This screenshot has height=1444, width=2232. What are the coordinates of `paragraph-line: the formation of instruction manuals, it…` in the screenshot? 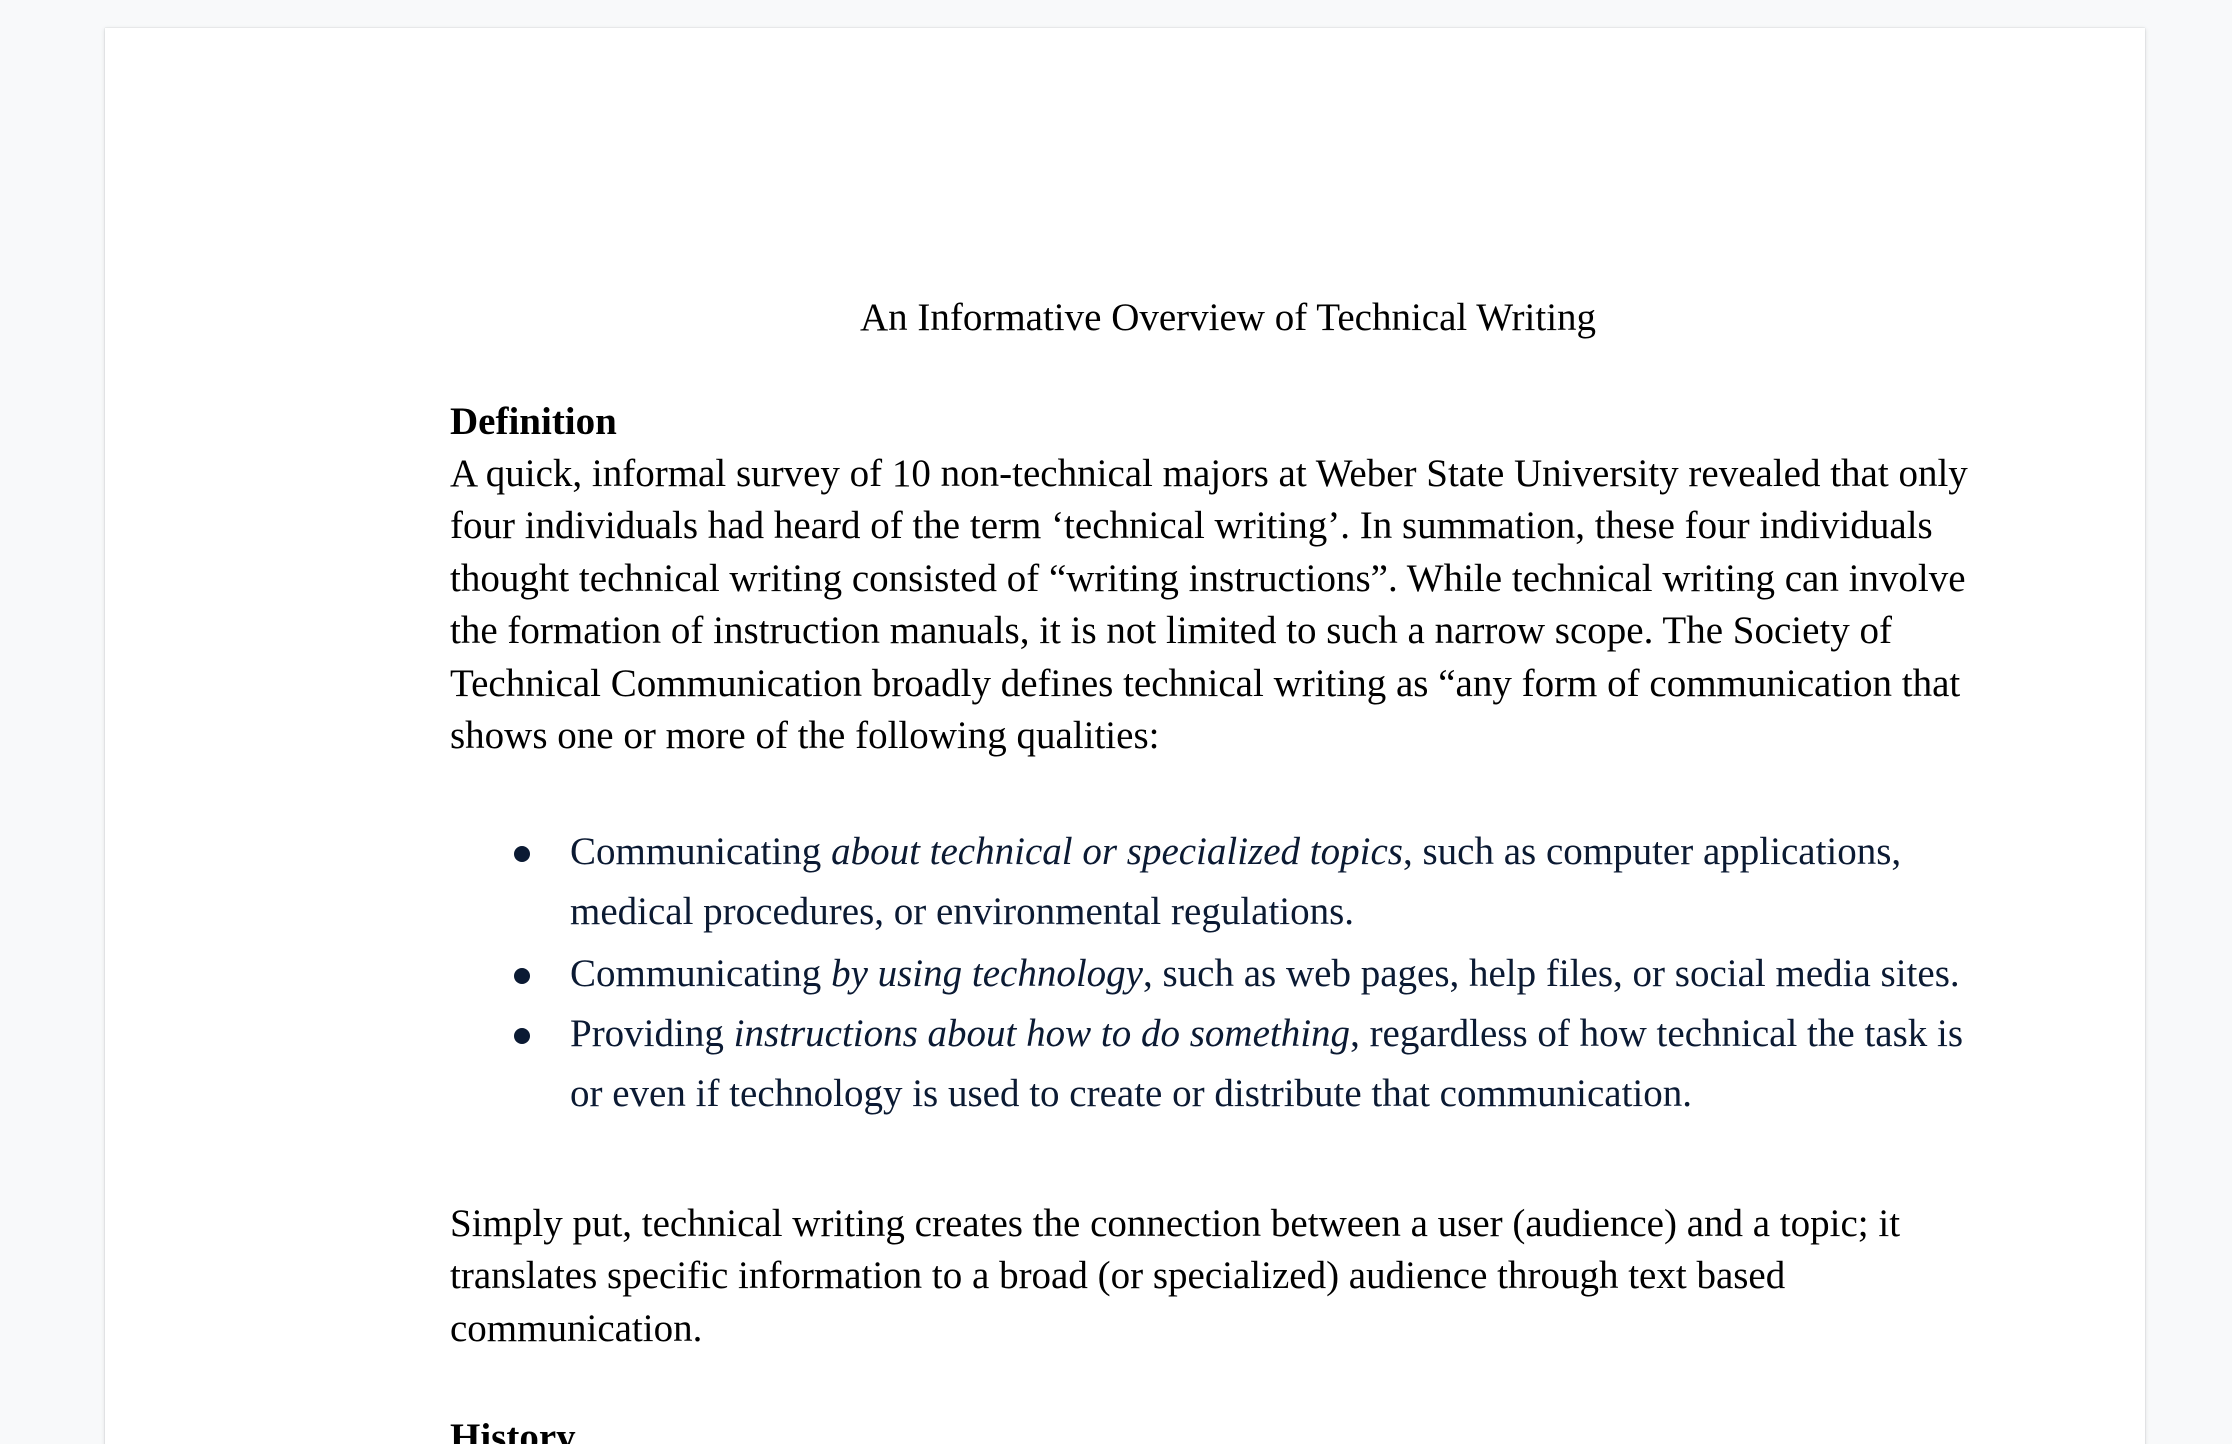 It's located at (1171, 631).